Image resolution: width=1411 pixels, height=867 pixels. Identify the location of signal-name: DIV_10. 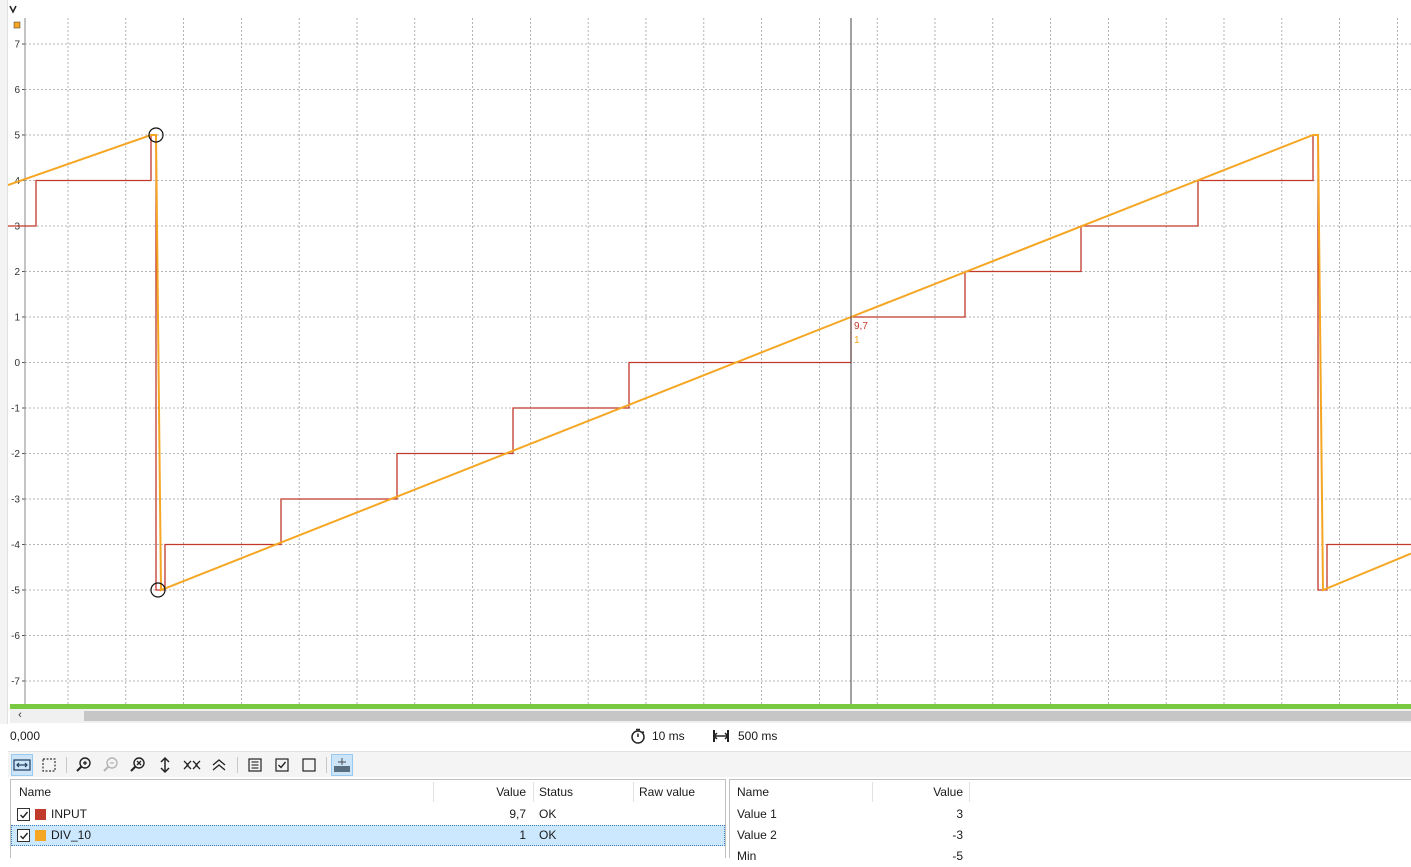
(71, 835).